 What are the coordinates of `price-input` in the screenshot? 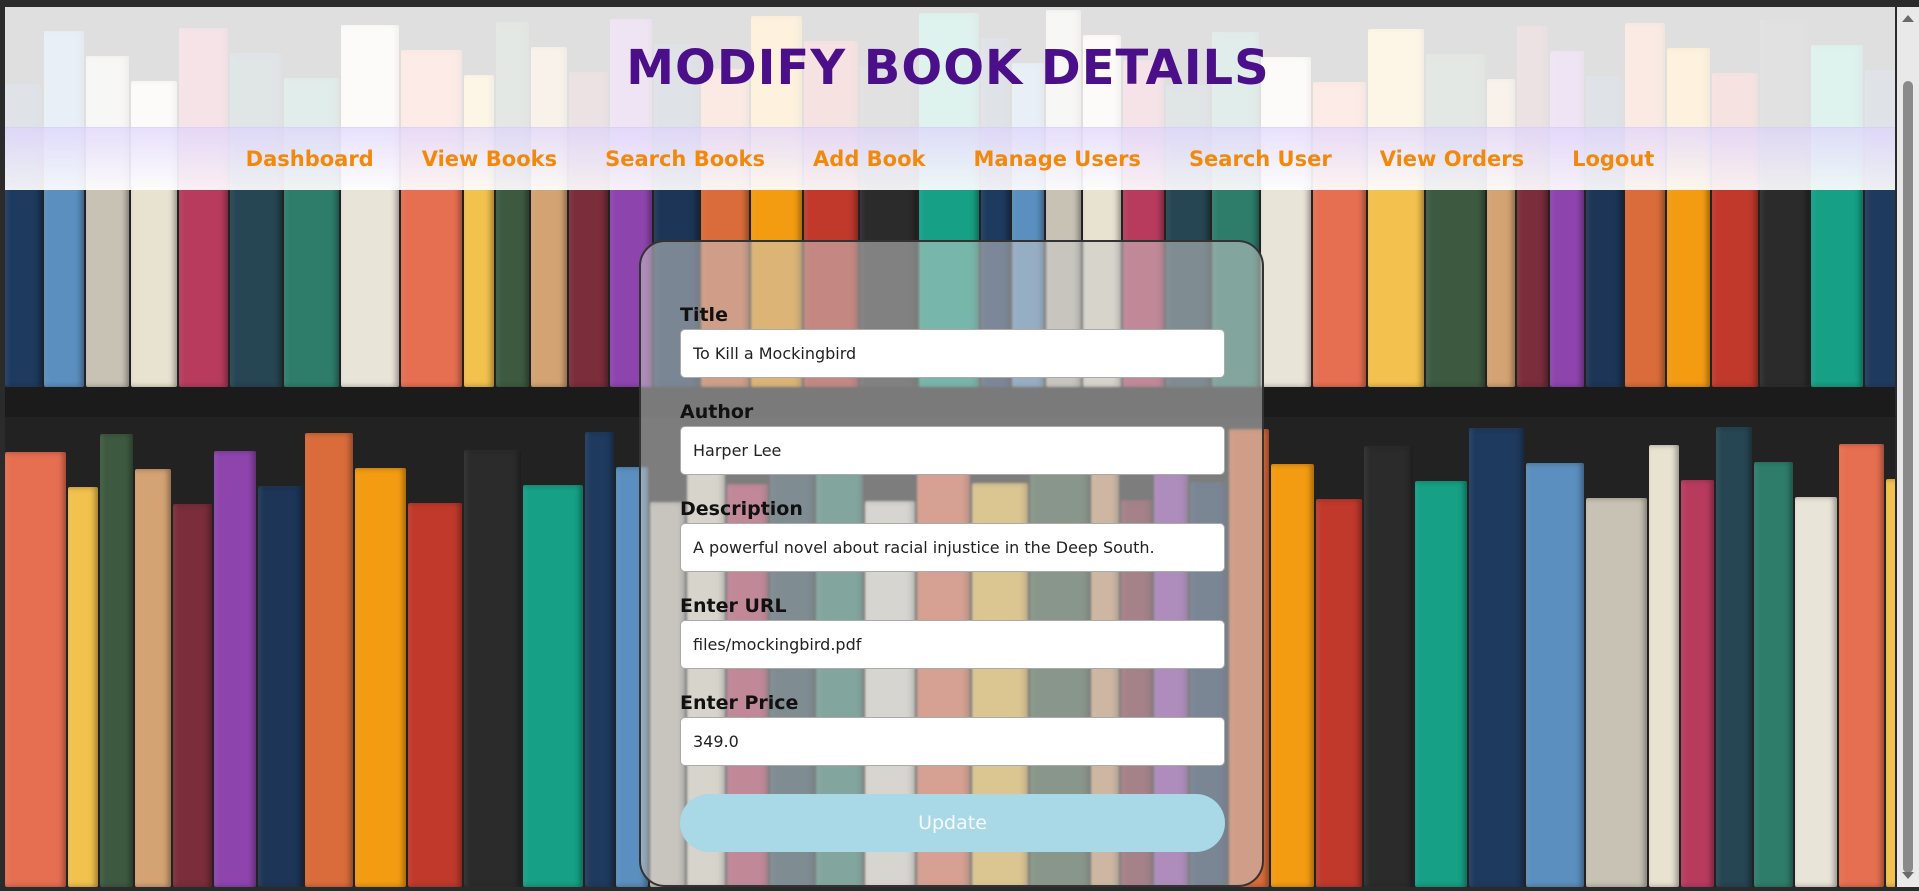 It's located at (952, 741).